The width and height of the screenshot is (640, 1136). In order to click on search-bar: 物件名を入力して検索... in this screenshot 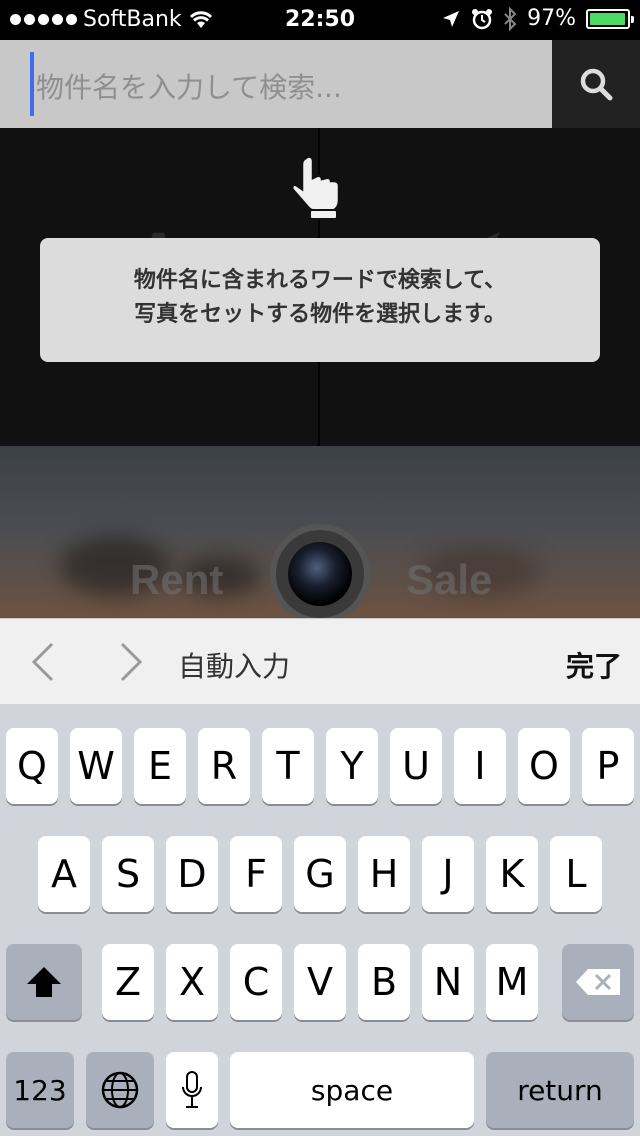, I will do `click(320, 84)`.